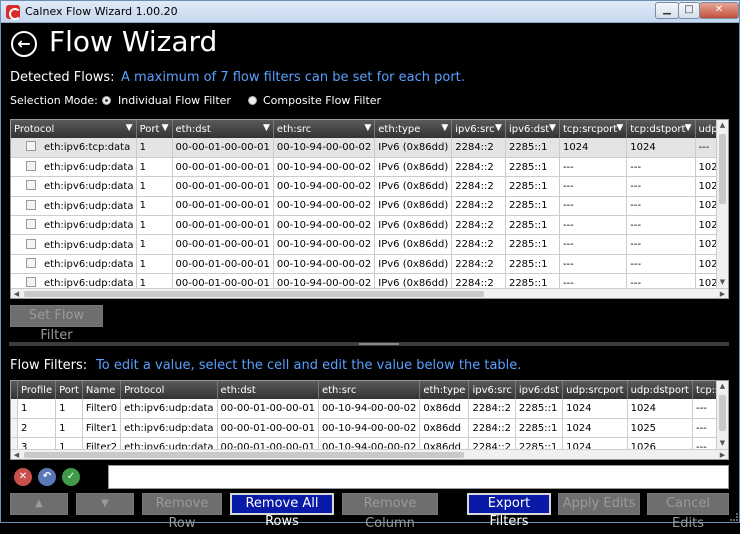  What do you see at coordinates (688, 512) in the screenshot?
I see `cancel-edits-button: Cancel Edits` at bounding box center [688, 512].